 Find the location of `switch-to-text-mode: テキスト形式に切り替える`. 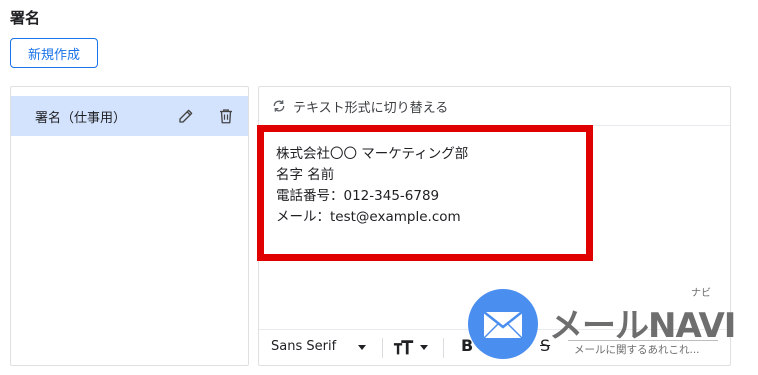

switch-to-text-mode: テキスト形式に切り替える is located at coordinates (494, 106).